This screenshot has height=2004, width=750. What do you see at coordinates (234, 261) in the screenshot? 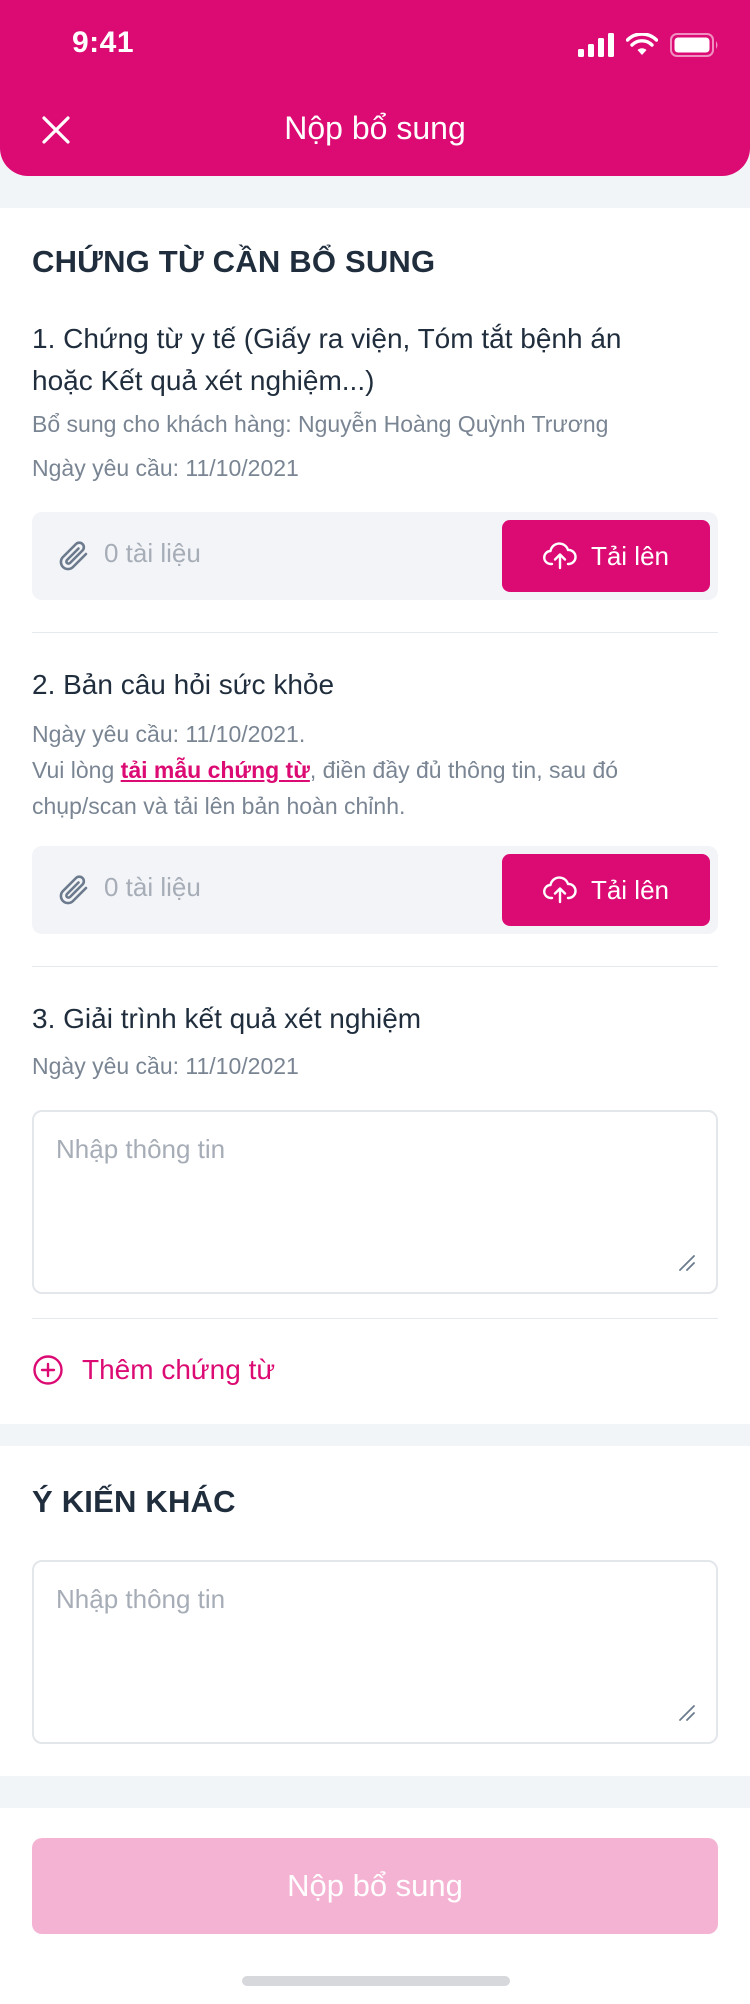
I see `documents-section-title: CHỨNG TỪ CẦN BỔ SUNG` at bounding box center [234, 261].